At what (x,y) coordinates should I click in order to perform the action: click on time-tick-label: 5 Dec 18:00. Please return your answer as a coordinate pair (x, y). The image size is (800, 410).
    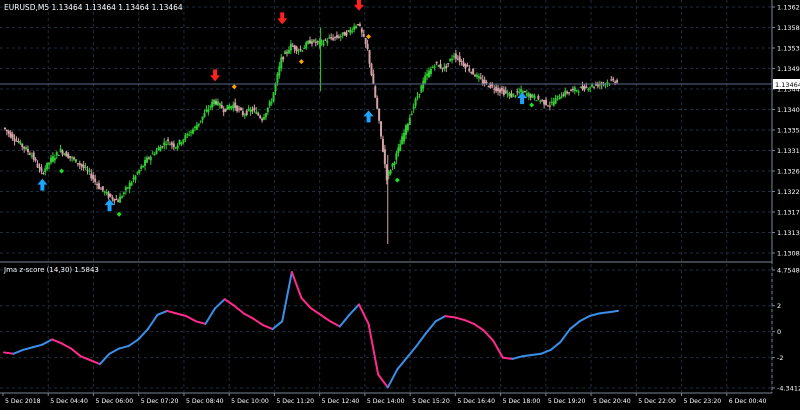
    Looking at the image, I should click on (522, 401).